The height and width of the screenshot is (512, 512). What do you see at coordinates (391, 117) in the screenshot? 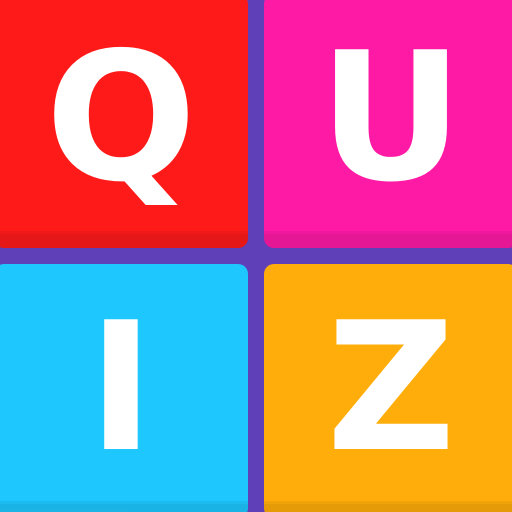
I see `tile-letter-u: U` at bounding box center [391, 117].